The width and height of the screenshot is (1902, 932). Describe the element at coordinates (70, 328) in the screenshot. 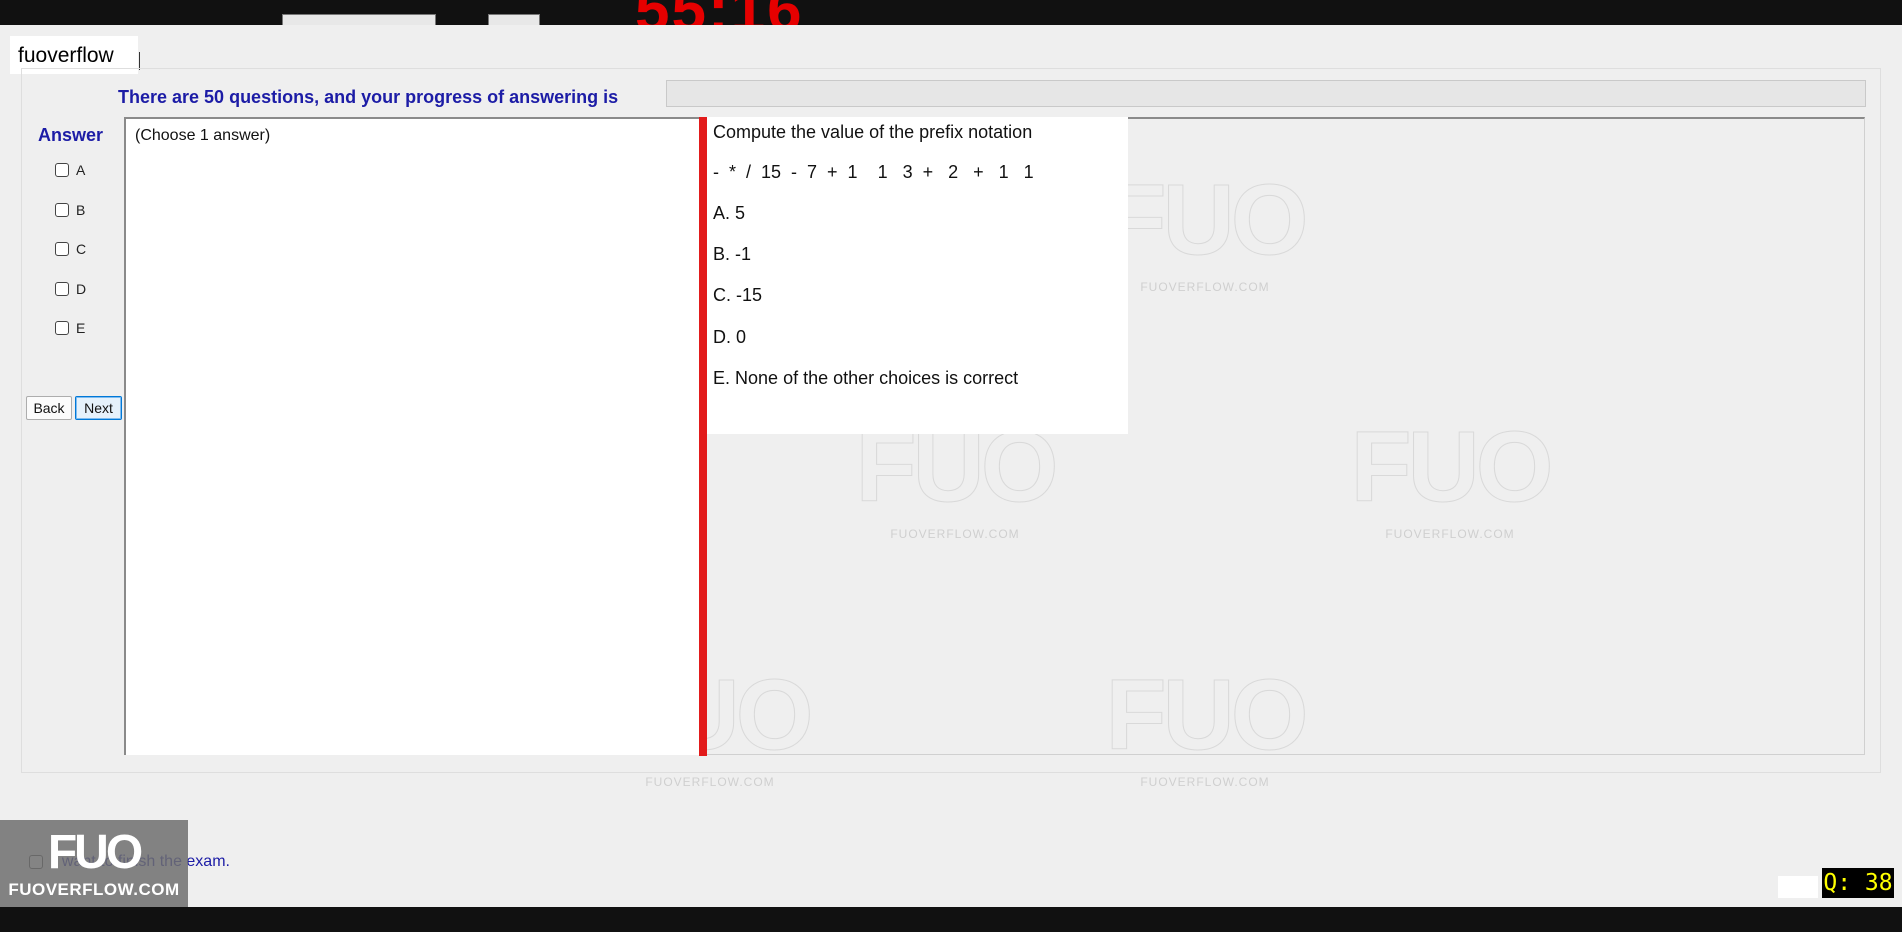

I see `answer-option-e: E` at that location.